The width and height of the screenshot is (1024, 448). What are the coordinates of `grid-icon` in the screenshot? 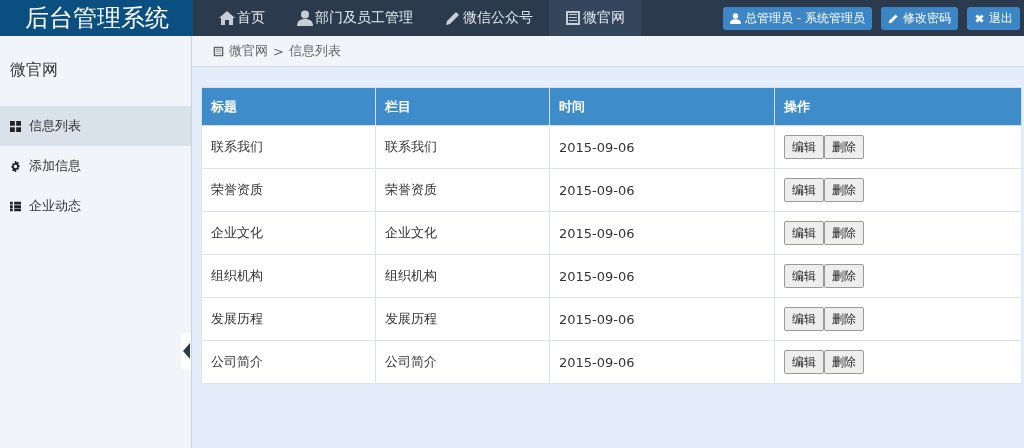 It's located at (15, 126).